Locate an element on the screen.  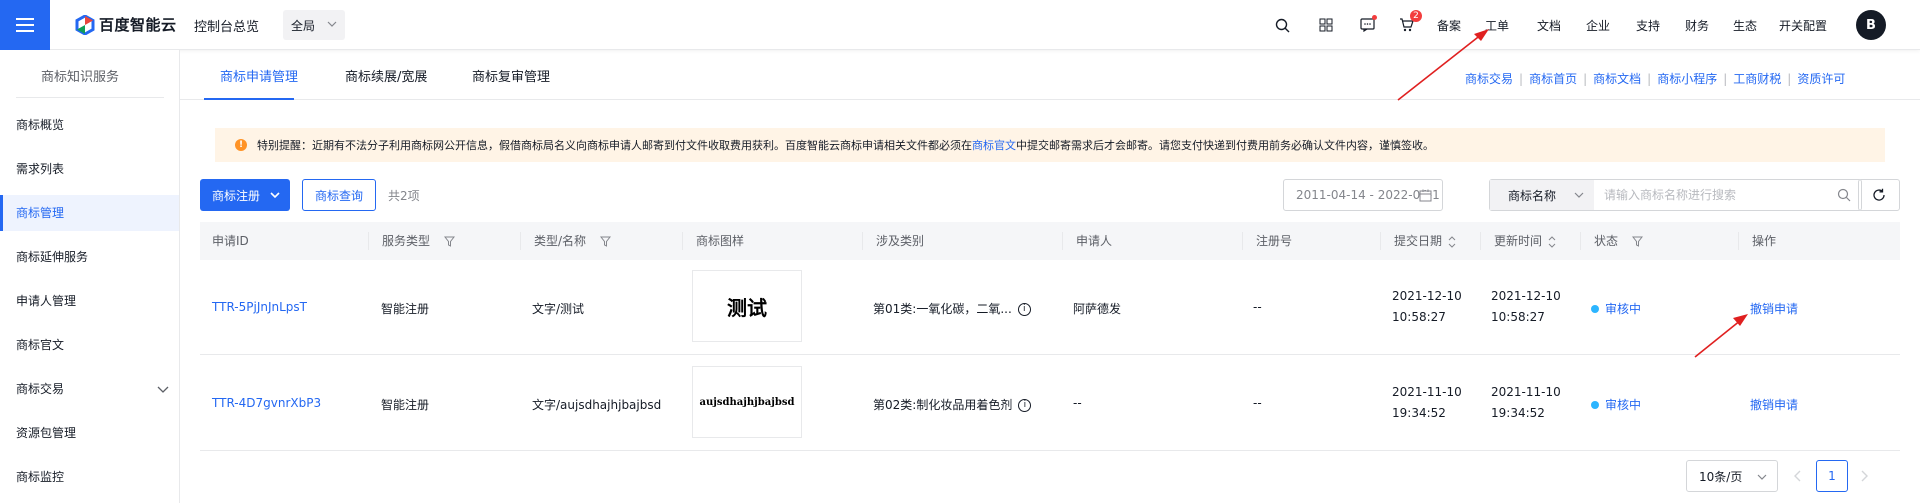
trademark-image: 测试 is located at coordinates (747, 306).